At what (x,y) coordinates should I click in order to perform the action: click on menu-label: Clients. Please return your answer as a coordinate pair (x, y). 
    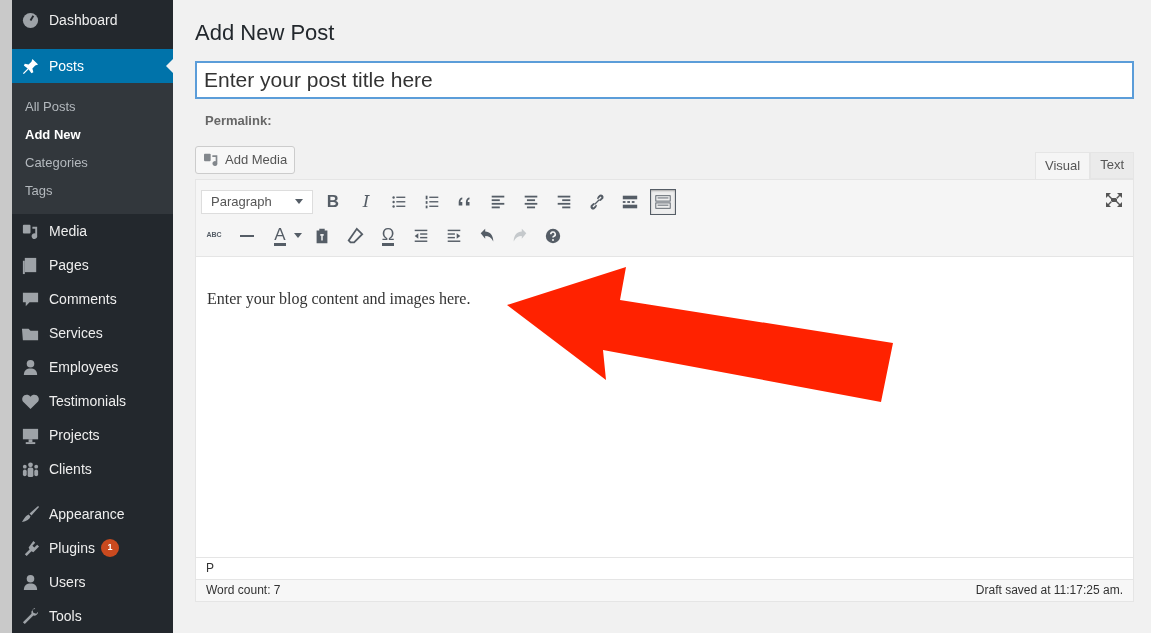
    Looking at the image, I should click on (70, 469).